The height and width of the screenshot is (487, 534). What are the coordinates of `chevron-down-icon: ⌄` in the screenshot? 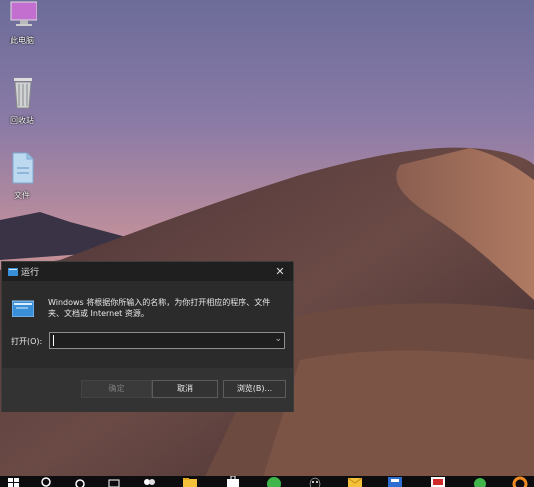 It's located at (278, 339).